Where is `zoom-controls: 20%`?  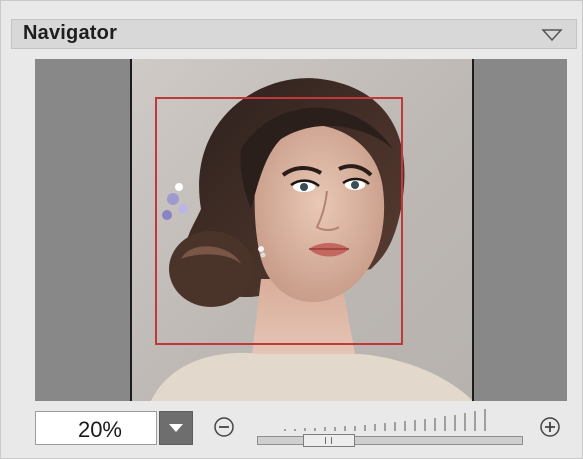 zoom-controls: 20% is located at coordinates (301, 427).